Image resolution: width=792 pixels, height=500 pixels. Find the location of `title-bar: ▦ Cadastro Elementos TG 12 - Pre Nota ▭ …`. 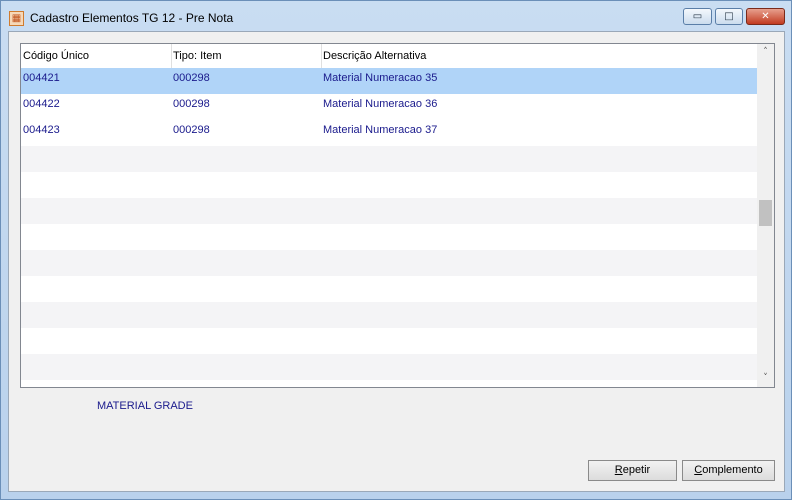

title-bar: ▦ Cadastro Elementos TG 12 - Pre Nota ▭ … is located at coordinates (396, 16).